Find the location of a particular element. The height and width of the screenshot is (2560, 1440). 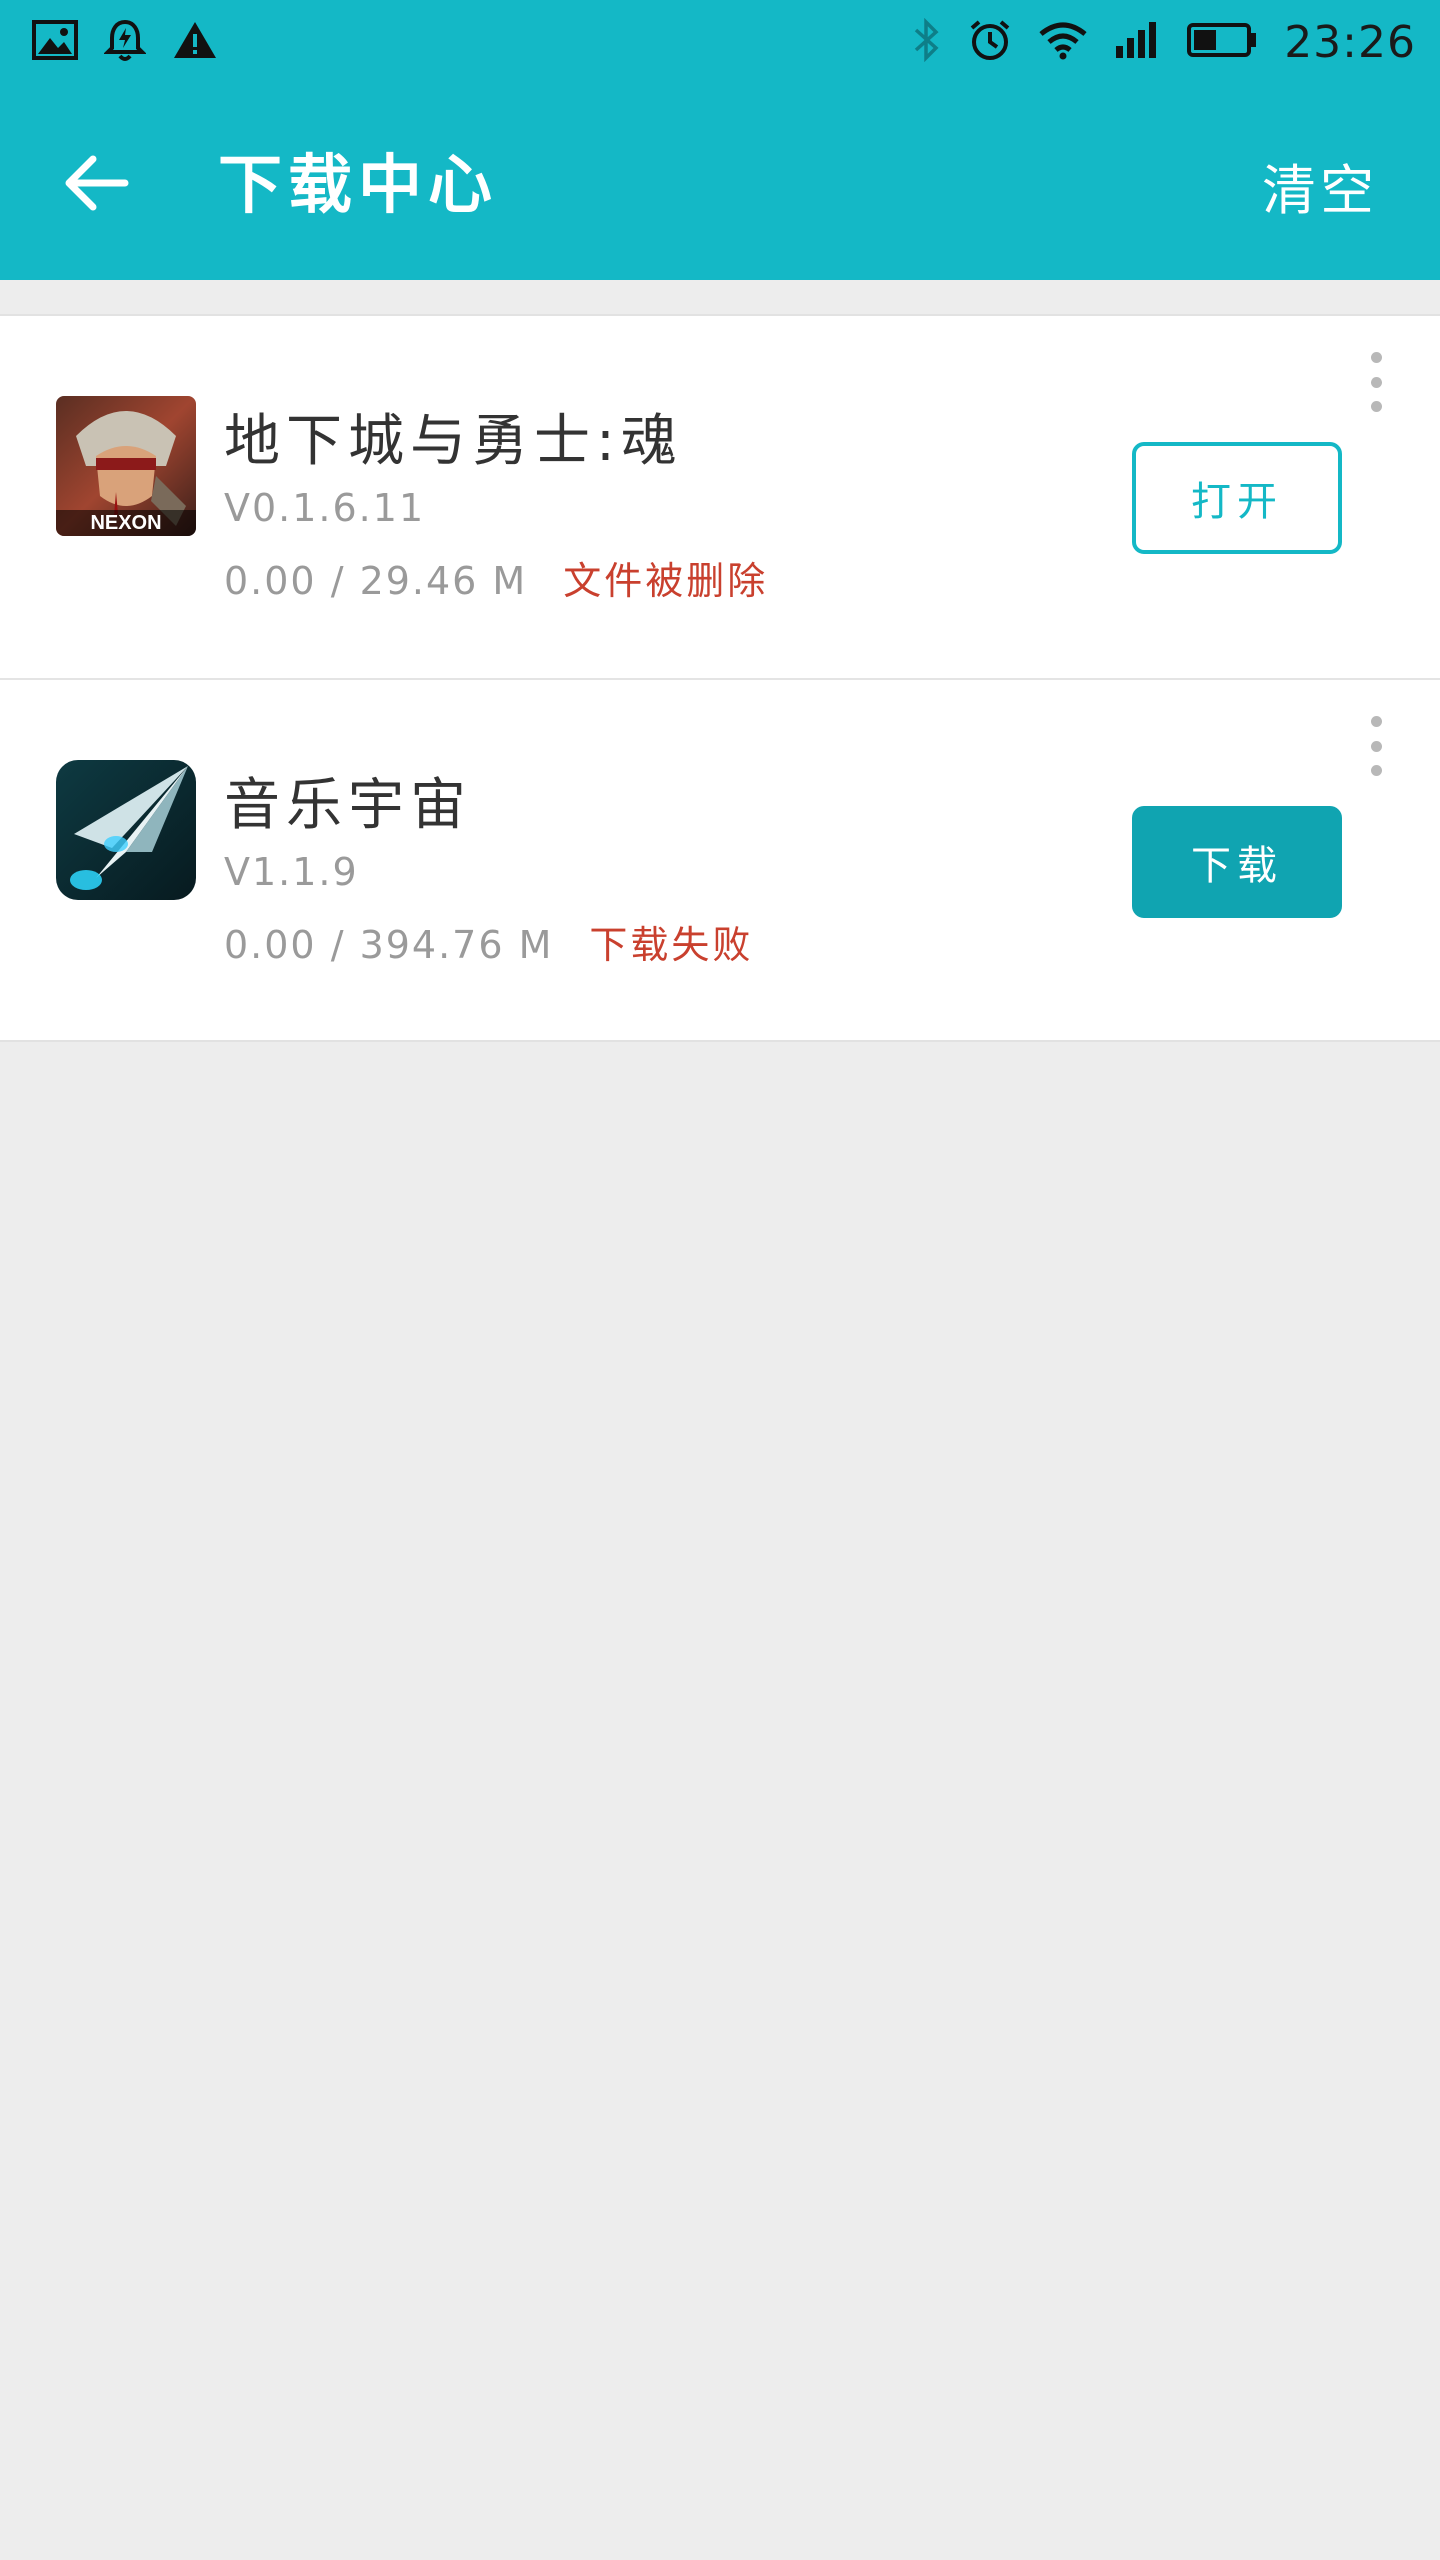

status-right-icons: 23:26 is located at coordinates (1164, 42).